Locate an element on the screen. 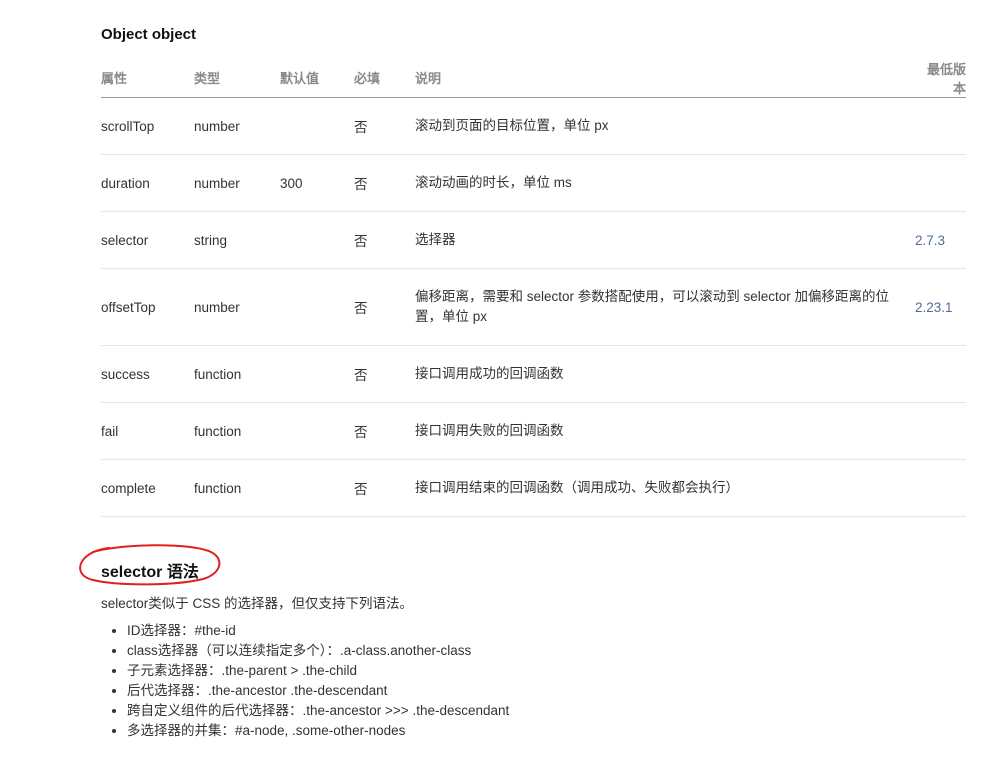 Image resolution: width=986 pixels, height=758 pixels. selector-syntax-heading: selector 语法 is located at coordinates (150, 572).